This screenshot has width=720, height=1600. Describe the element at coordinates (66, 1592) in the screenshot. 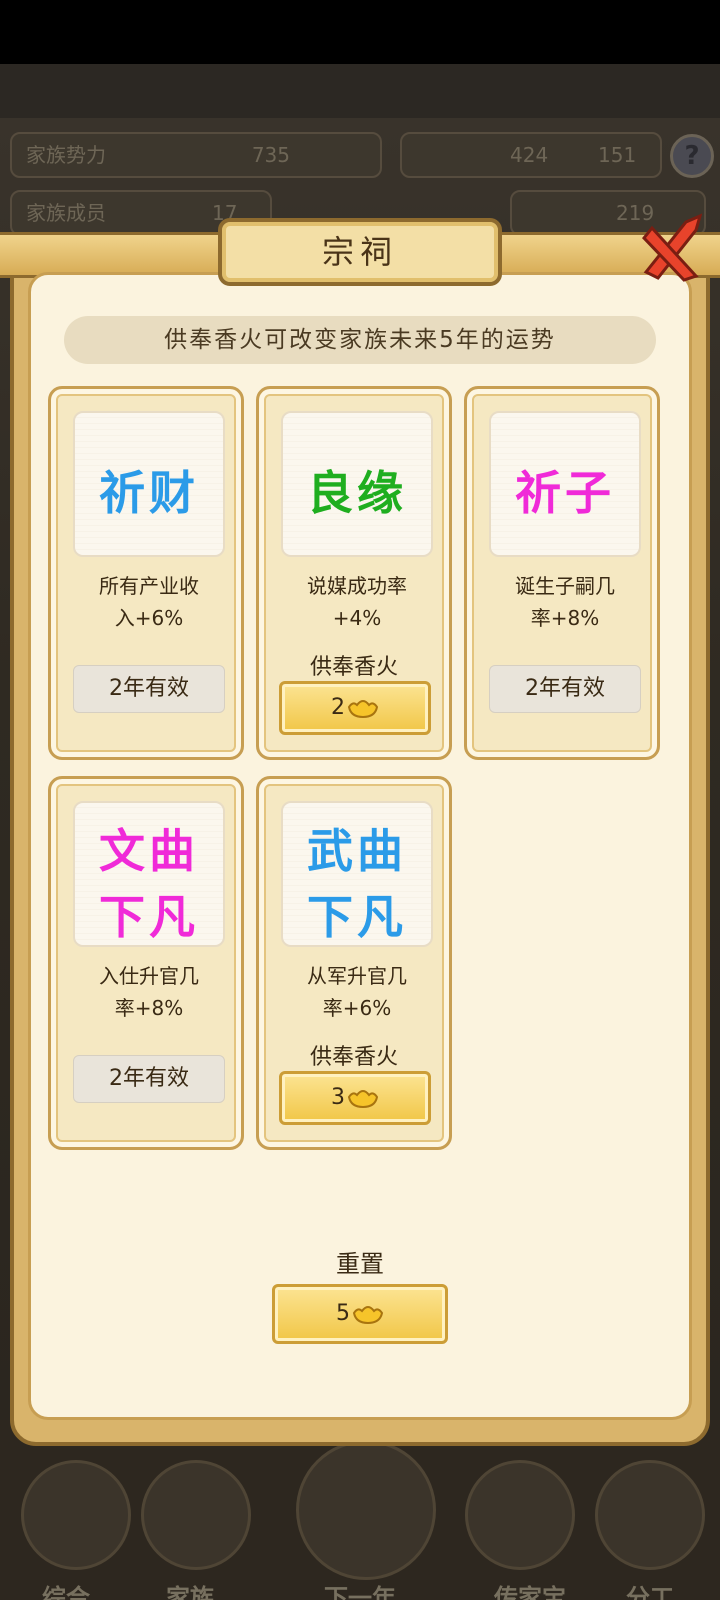

I see `nav-label-general: 综合` at that location.